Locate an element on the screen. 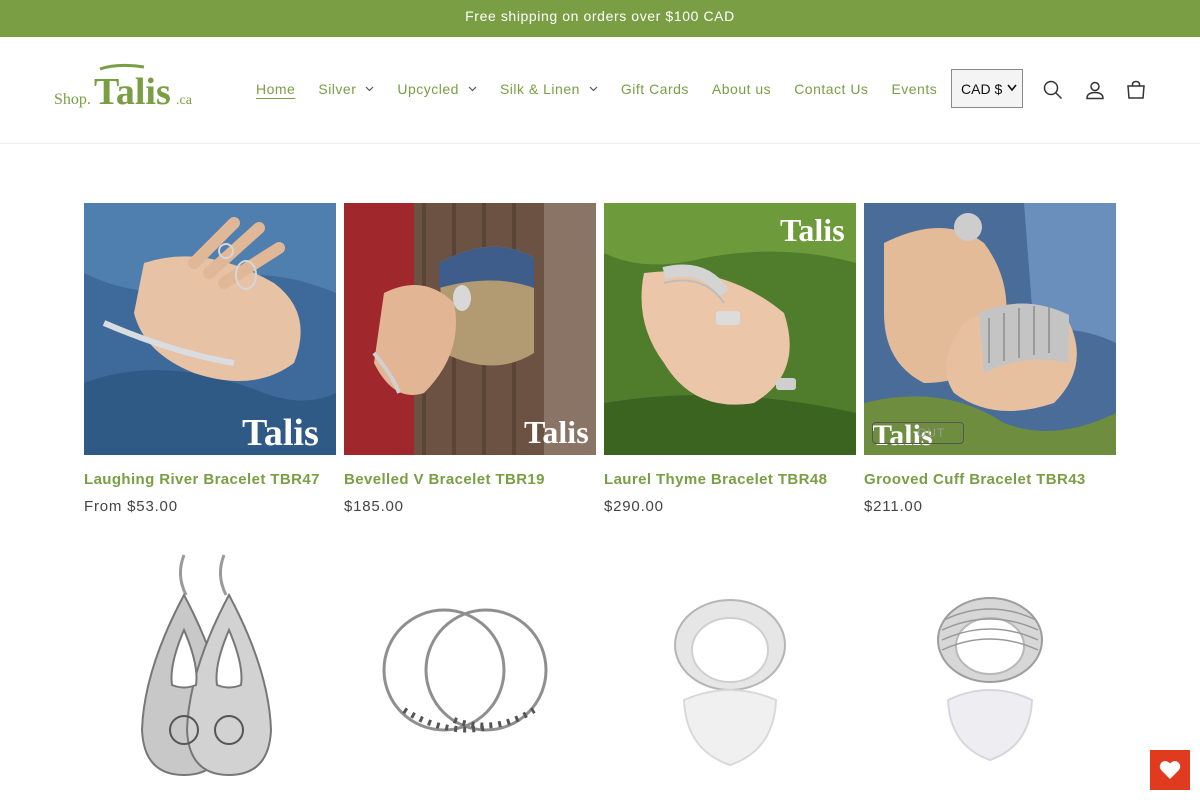 This screenshot has width=1200, height=800. nav-item-about-us: About us is located at coordinates (741, 89).